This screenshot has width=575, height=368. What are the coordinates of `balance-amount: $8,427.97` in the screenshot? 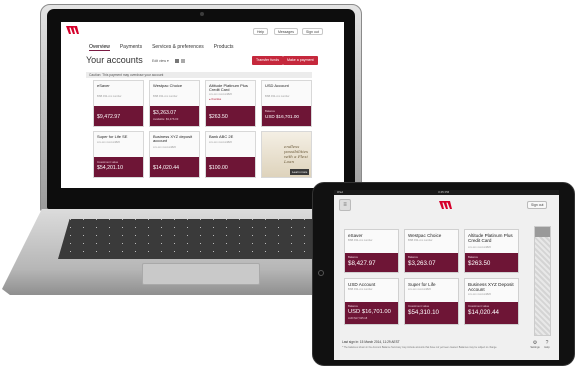 It's located at (362, 263).